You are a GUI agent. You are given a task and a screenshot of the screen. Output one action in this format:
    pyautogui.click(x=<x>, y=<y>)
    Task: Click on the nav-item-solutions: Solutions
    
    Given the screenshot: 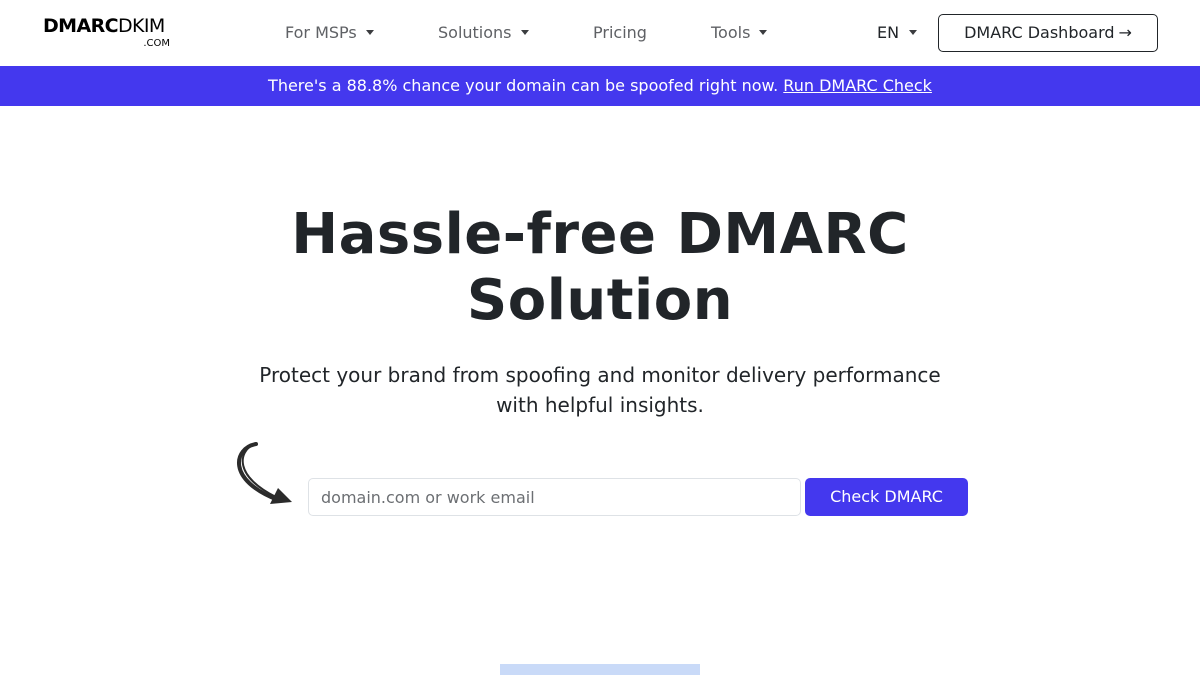 What is the action you would take?
    pyautogui.click(x=483, y=33)
    